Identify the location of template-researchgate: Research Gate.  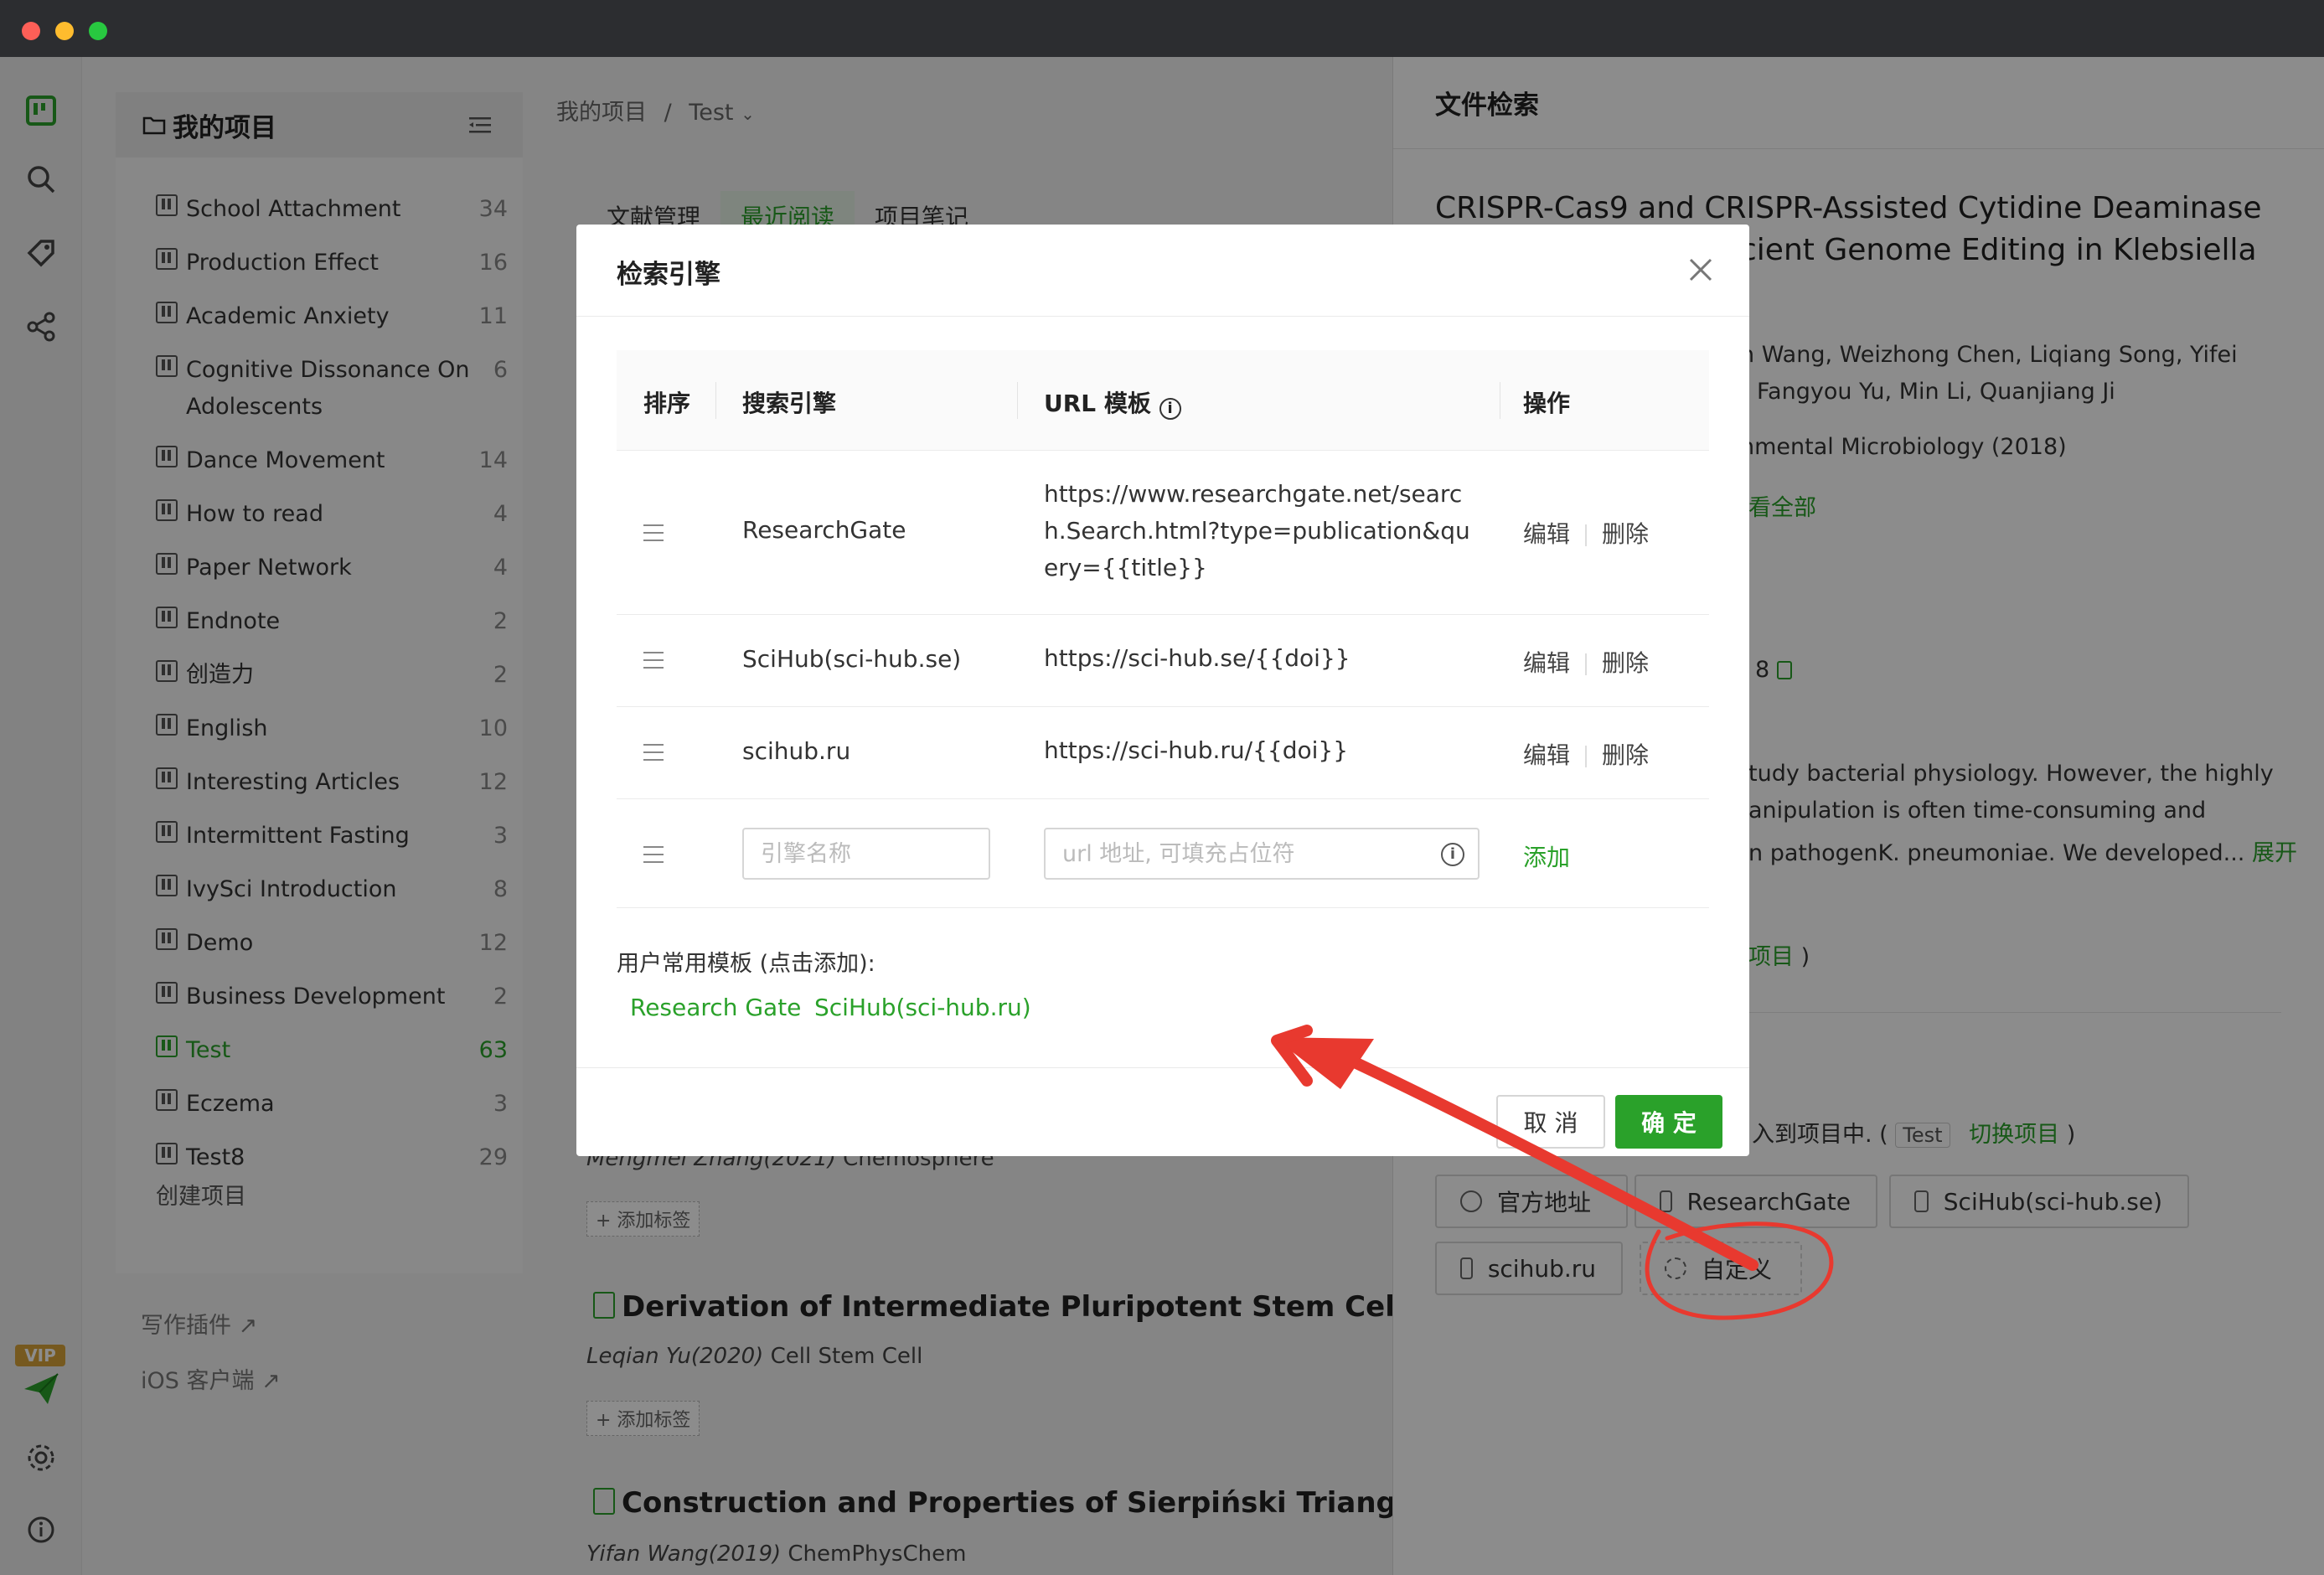
(715, 1007).